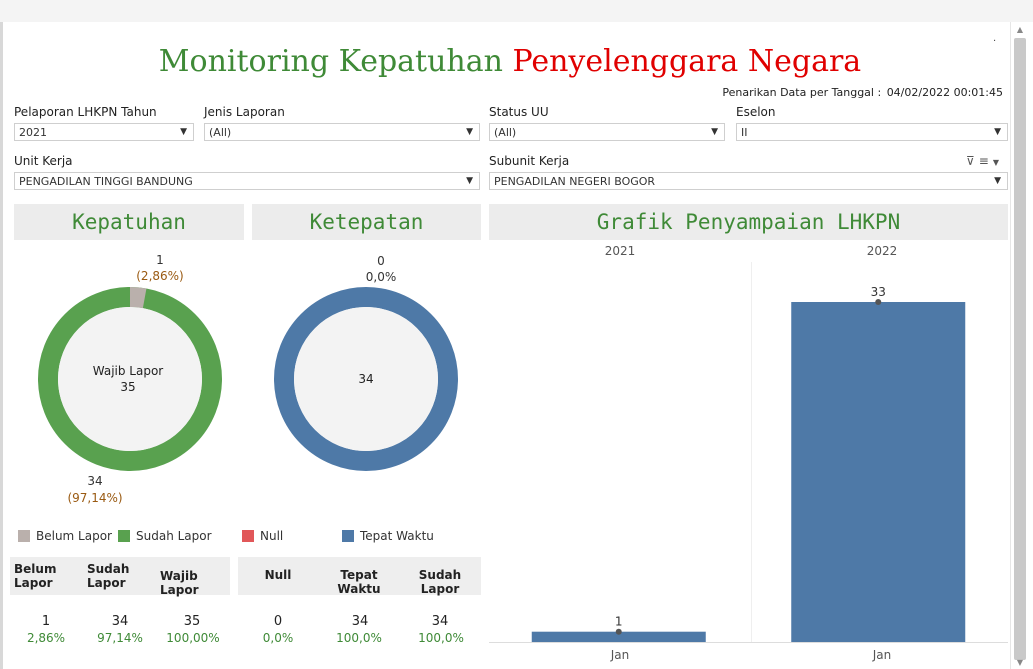  Describe the element at coordinates (519, 112) in the screenshot. I see `filter-status-label: Status UU` at that location.